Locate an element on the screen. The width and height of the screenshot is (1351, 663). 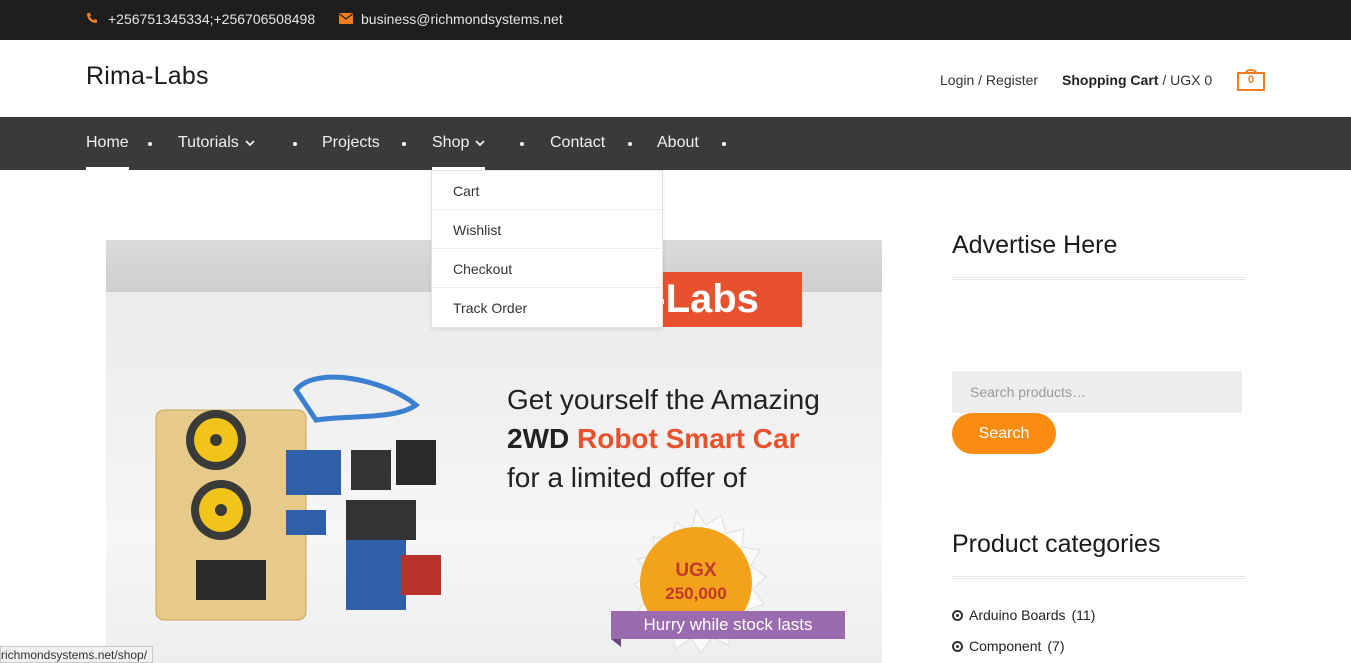
category-item: Arduino Boards (11) is located at coordinates (1023, 615).